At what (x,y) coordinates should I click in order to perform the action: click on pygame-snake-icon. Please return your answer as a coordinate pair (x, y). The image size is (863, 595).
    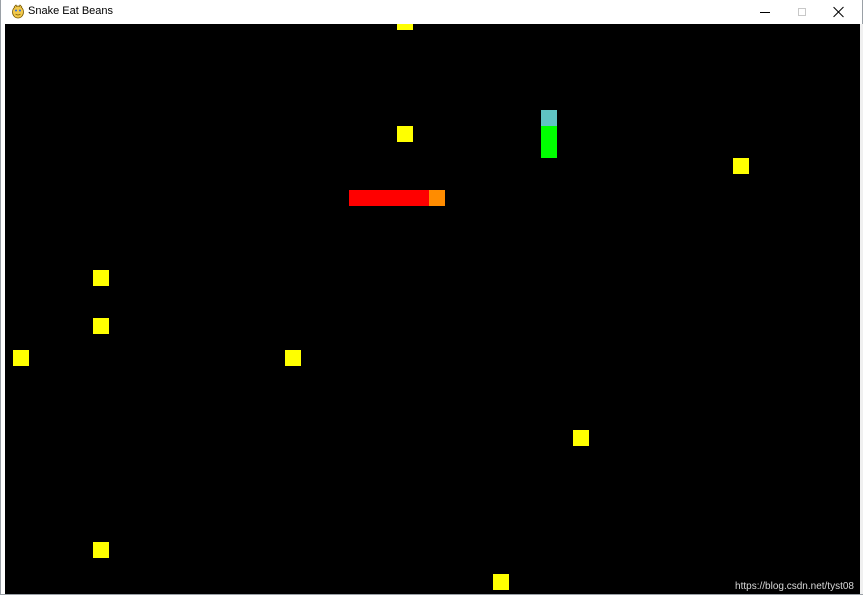
    Looking at the image, I should click on (18, 11).